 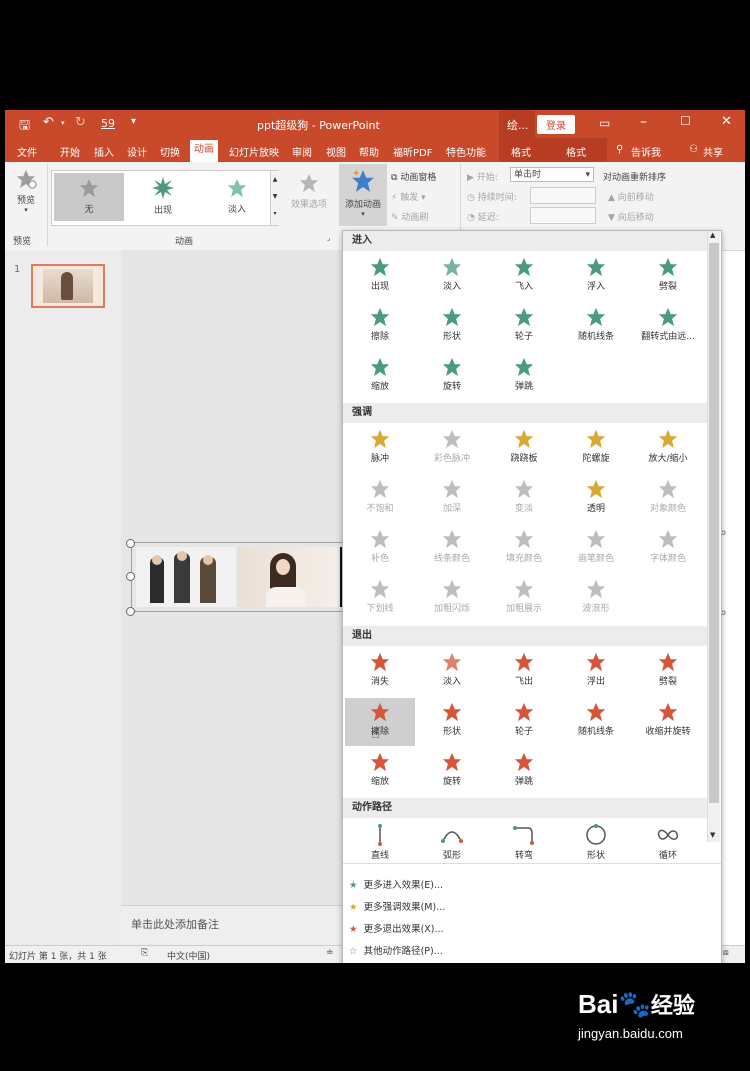 What do you see at coordinates (712, 835) in the screenshot?
I see `scroll-down-icon: ▼` at bounding box center [712, 835].